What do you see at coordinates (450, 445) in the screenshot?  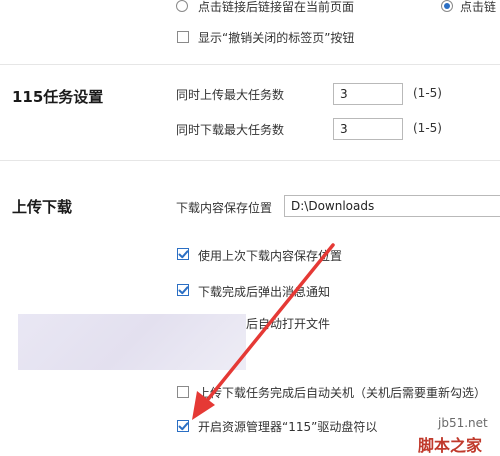 I see `watermark-name: 脚本之家` at bounding box center [450, 445].